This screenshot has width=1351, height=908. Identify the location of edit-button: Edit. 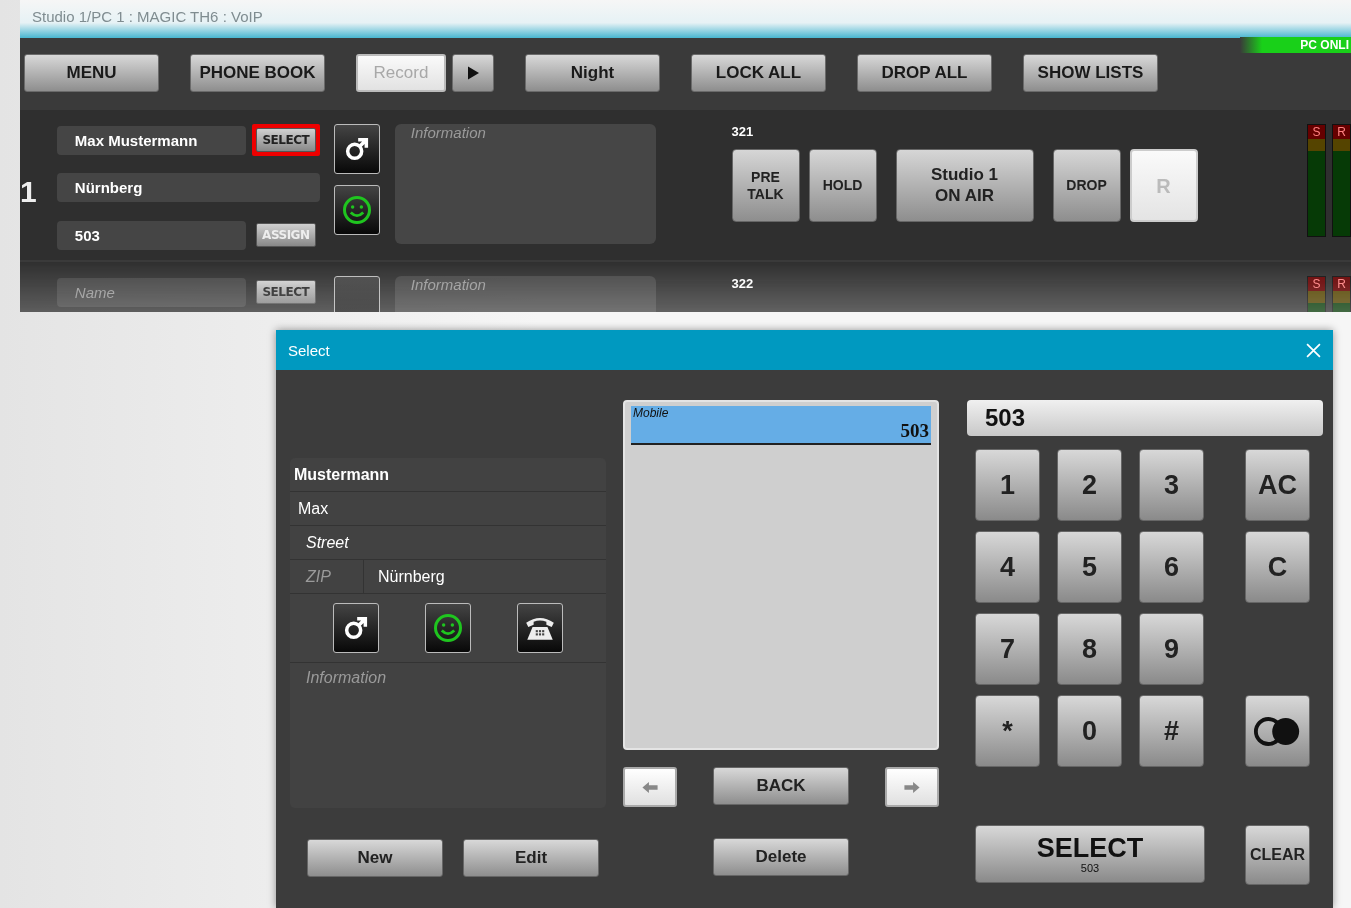
(531, 858).